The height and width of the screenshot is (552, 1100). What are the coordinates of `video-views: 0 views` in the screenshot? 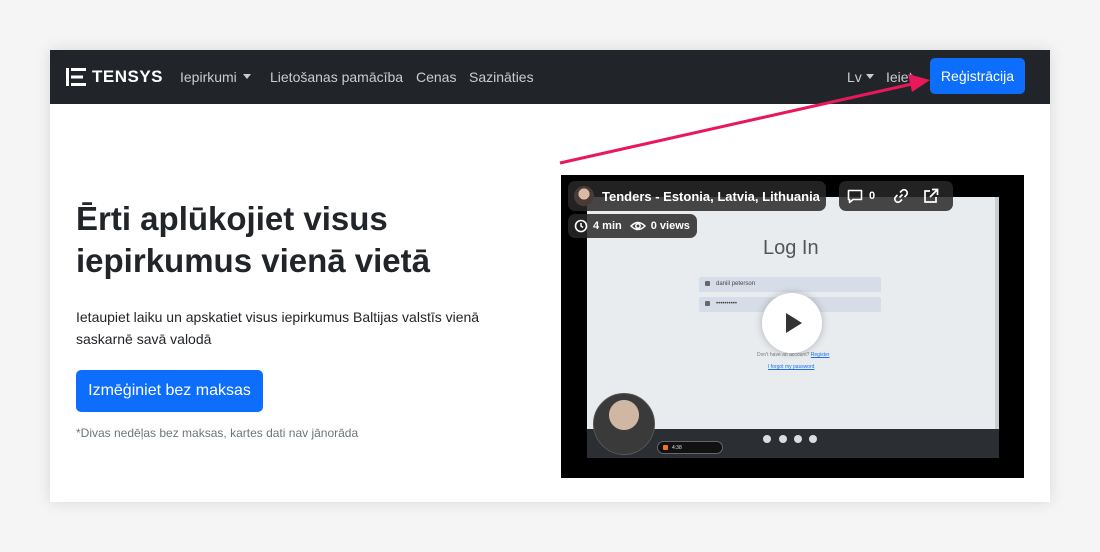 It's located at (670, 226).